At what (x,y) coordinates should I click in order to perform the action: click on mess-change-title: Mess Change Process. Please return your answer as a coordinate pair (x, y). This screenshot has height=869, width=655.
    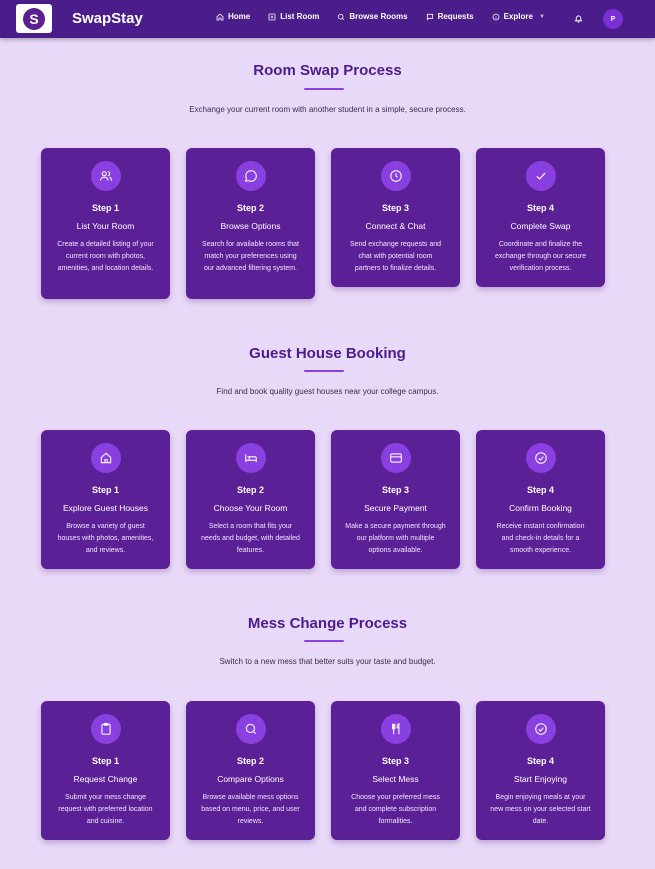
    Looking at the image, I should click on (327, 623).